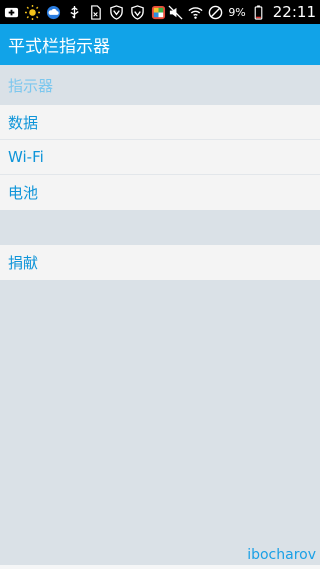 The image size is (320, 569). Describe the element at coordinates (59, 47) in the screenshot. I see `page-title: 平式栏指示器` at that location.